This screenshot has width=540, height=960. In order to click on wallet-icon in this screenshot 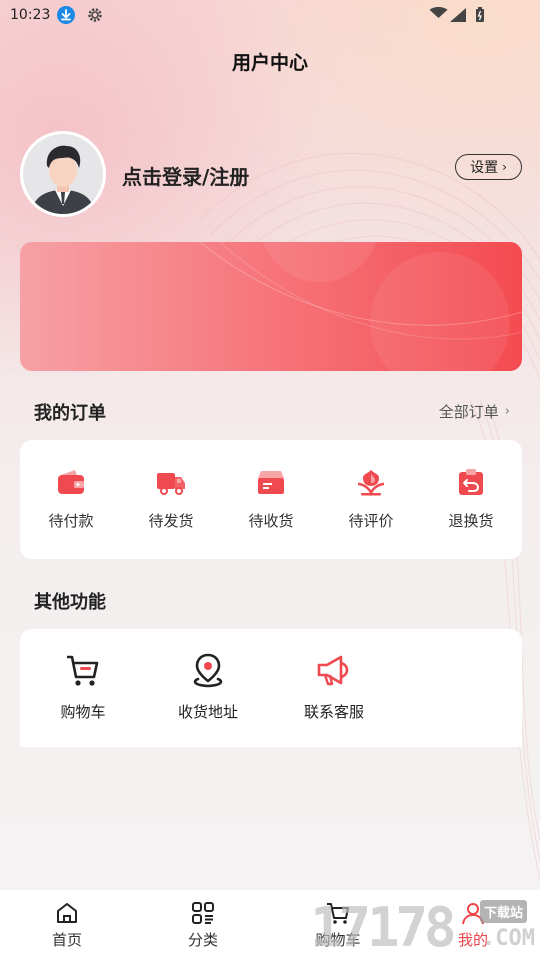, I will do `click(71, 482)`.